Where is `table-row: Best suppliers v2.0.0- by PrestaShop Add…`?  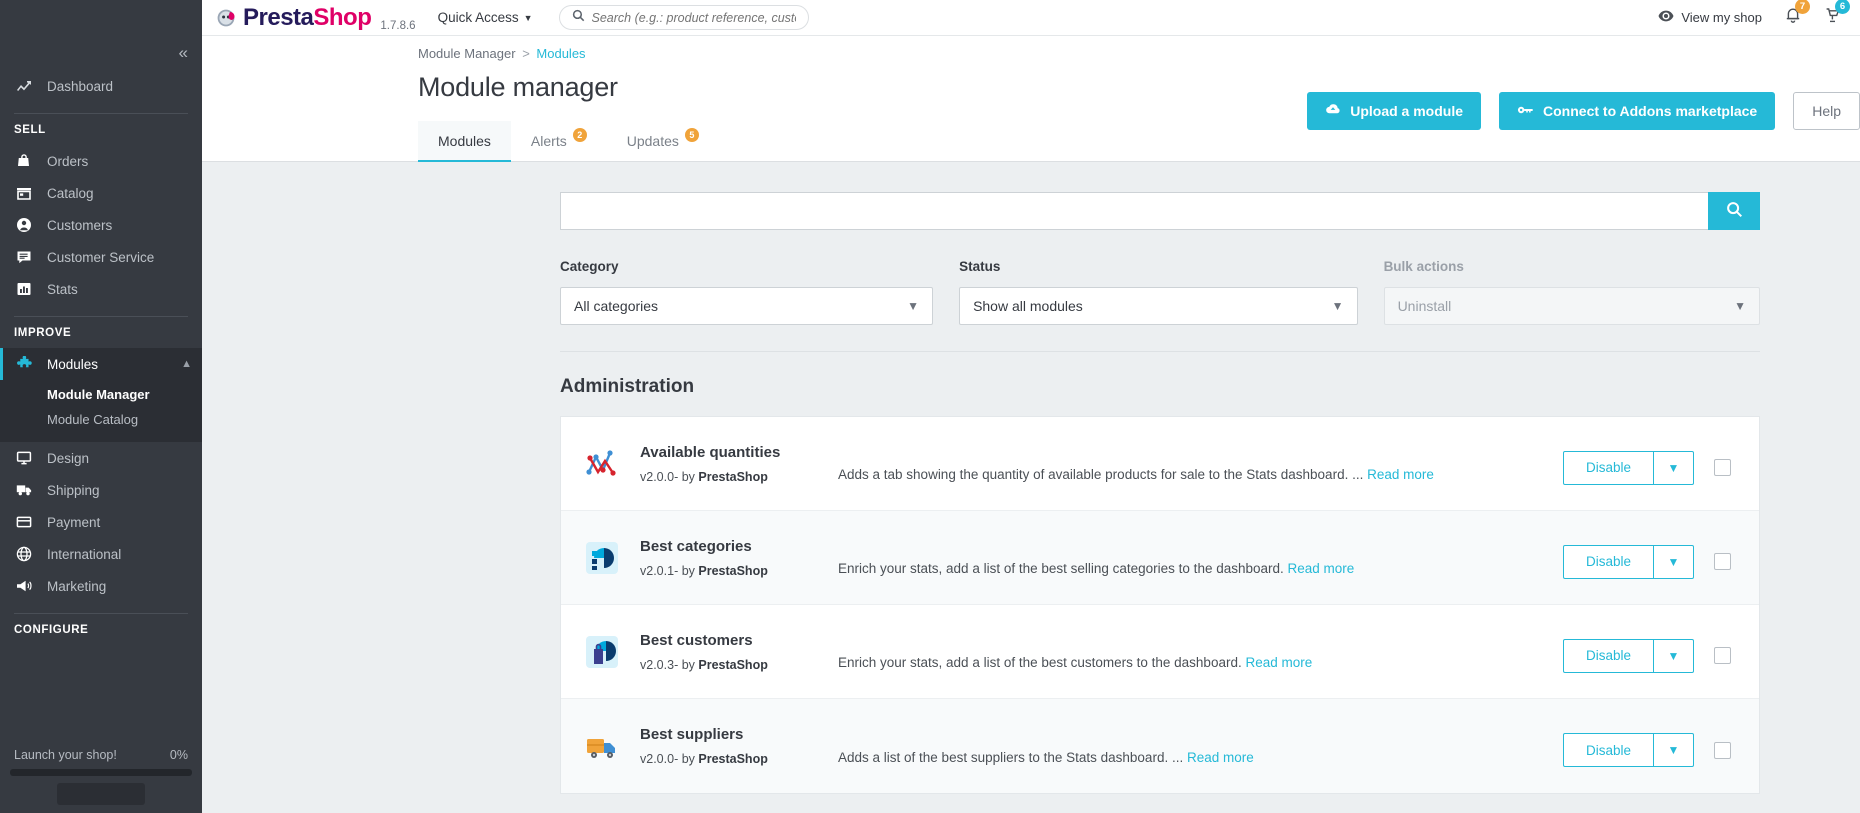
table-row: Best suppliers v2.0.0- by PrestaShop Add… is located at coordinates (1160, 746).